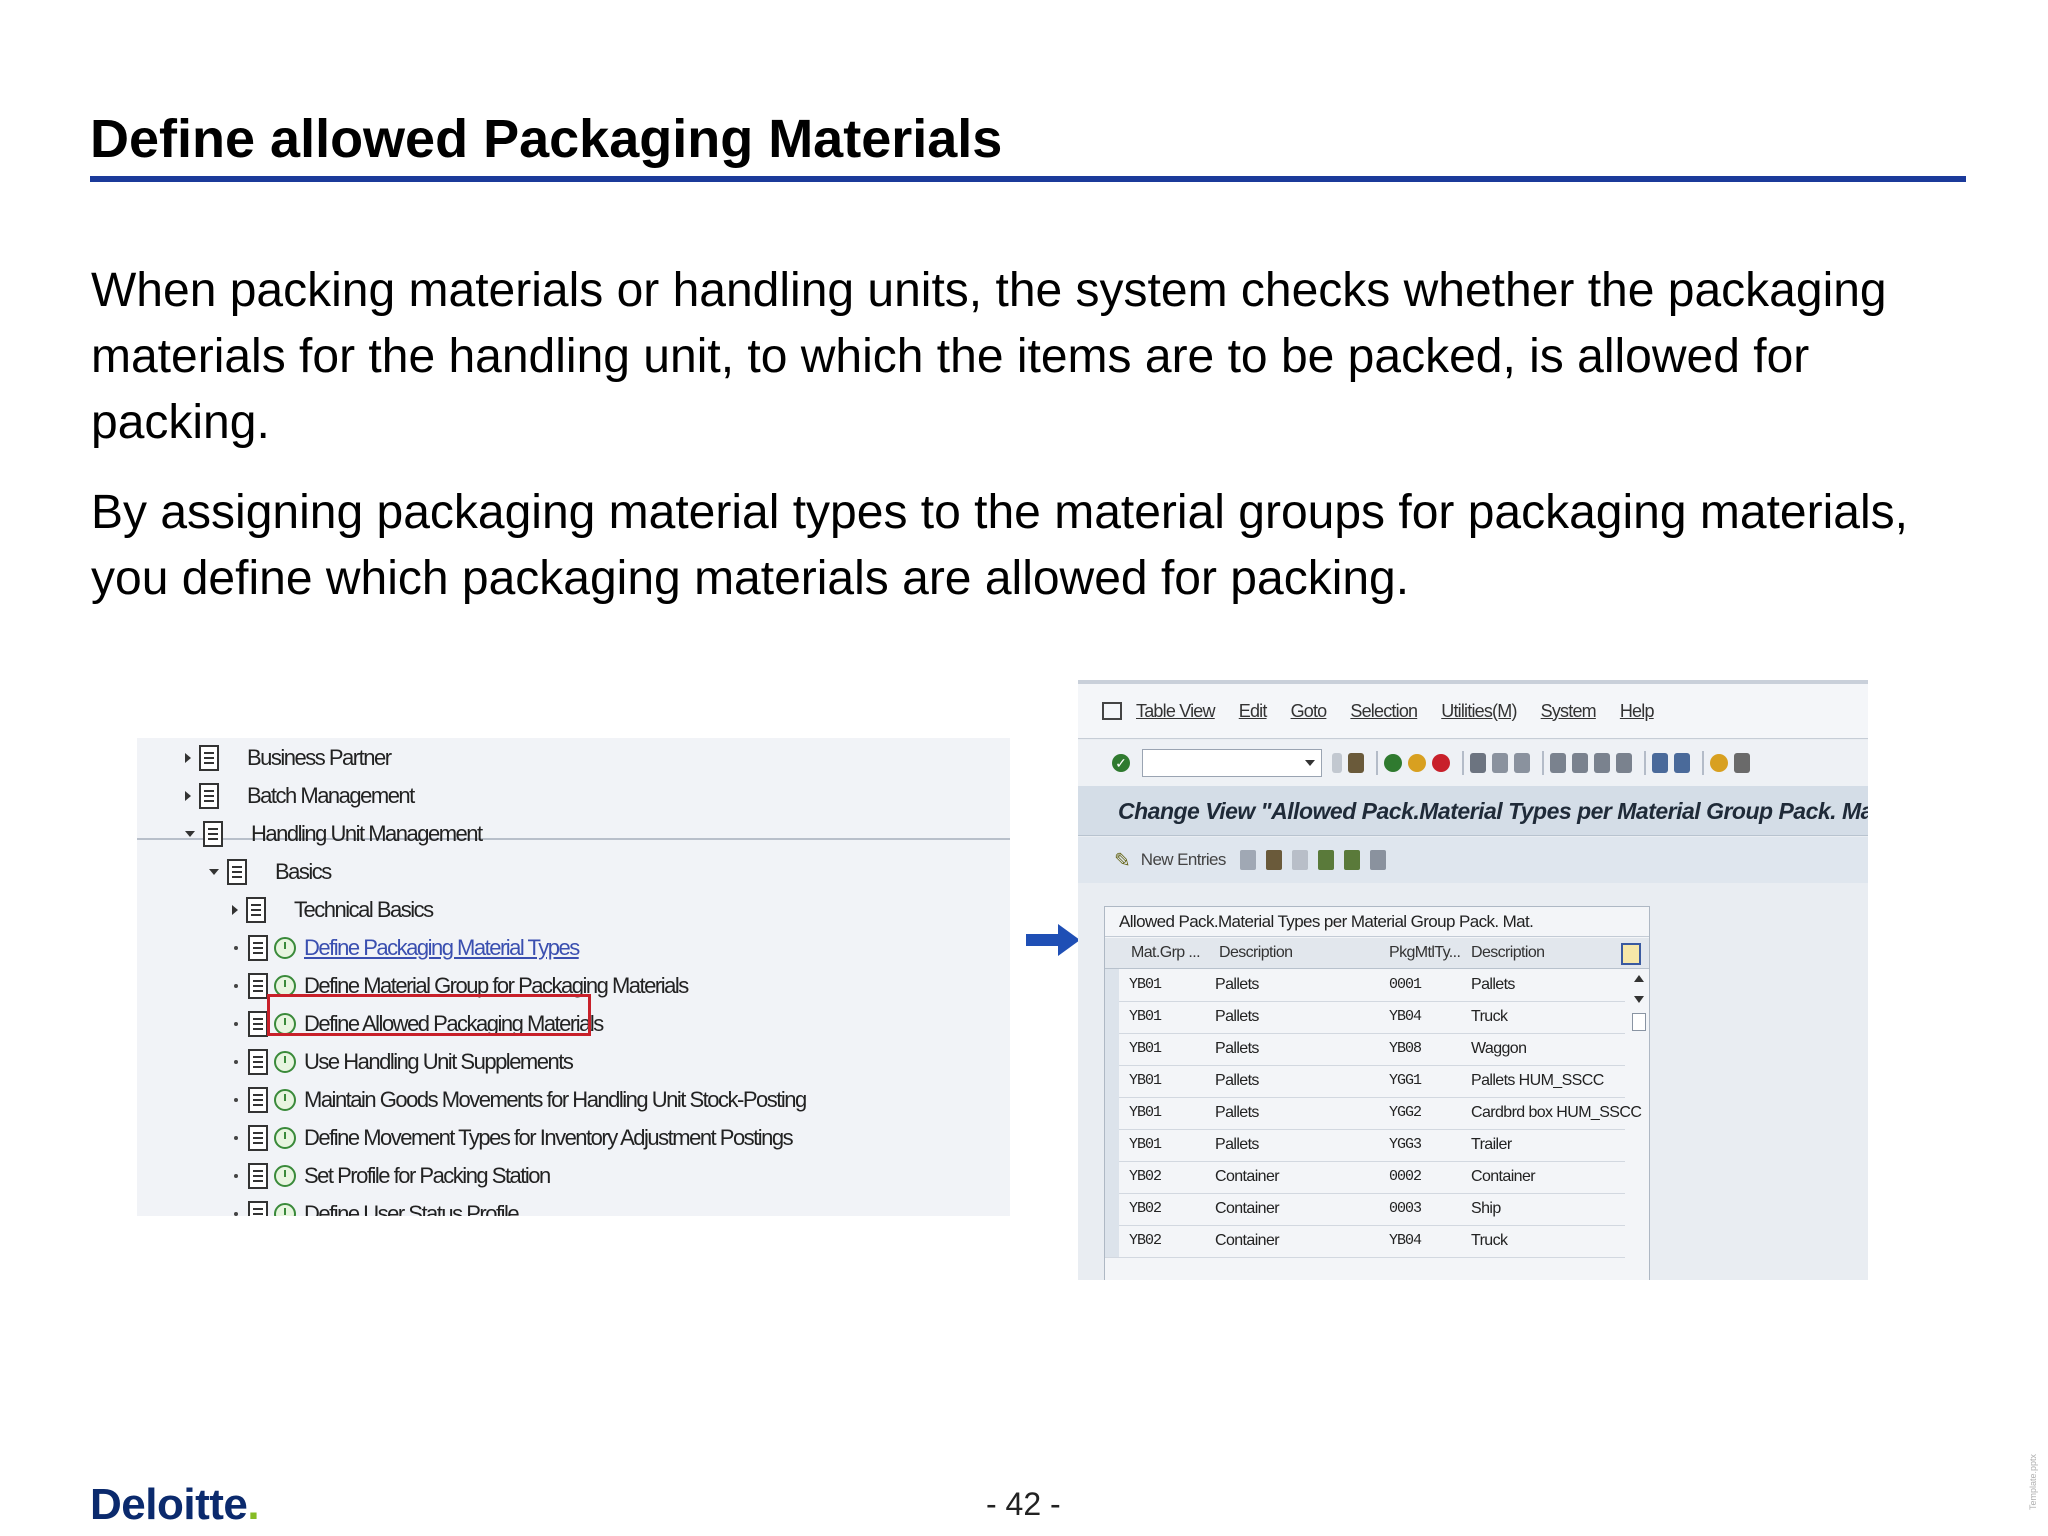 The image size is (2048, 1536). I want to click on scroll-down-icon, so click(1639, 999).